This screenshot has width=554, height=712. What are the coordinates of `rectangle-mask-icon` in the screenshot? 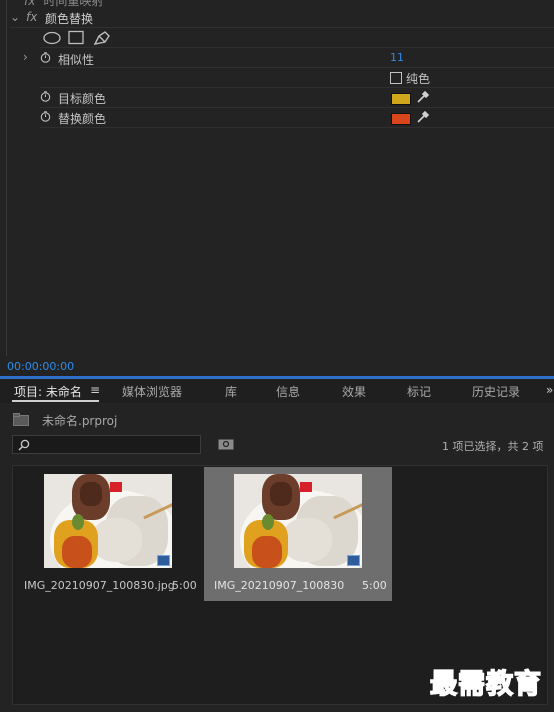 It's located at (76, 37).